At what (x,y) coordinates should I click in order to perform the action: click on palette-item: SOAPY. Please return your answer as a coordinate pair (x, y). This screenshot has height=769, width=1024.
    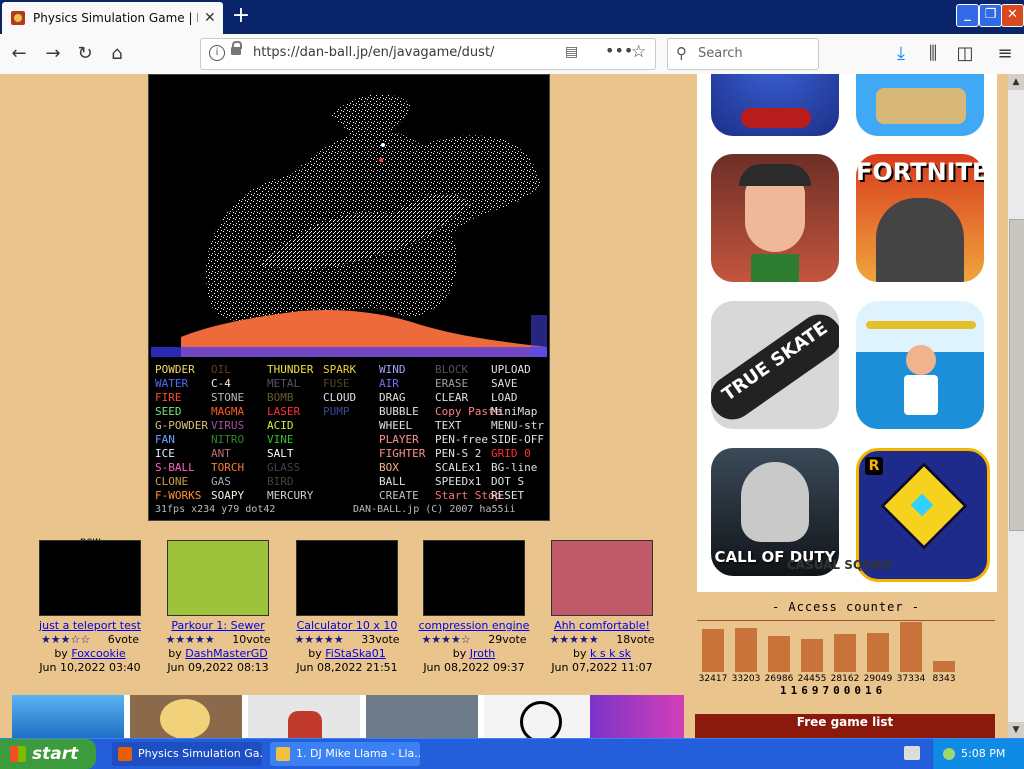
    Looking at the image, I should click on (239, 496).